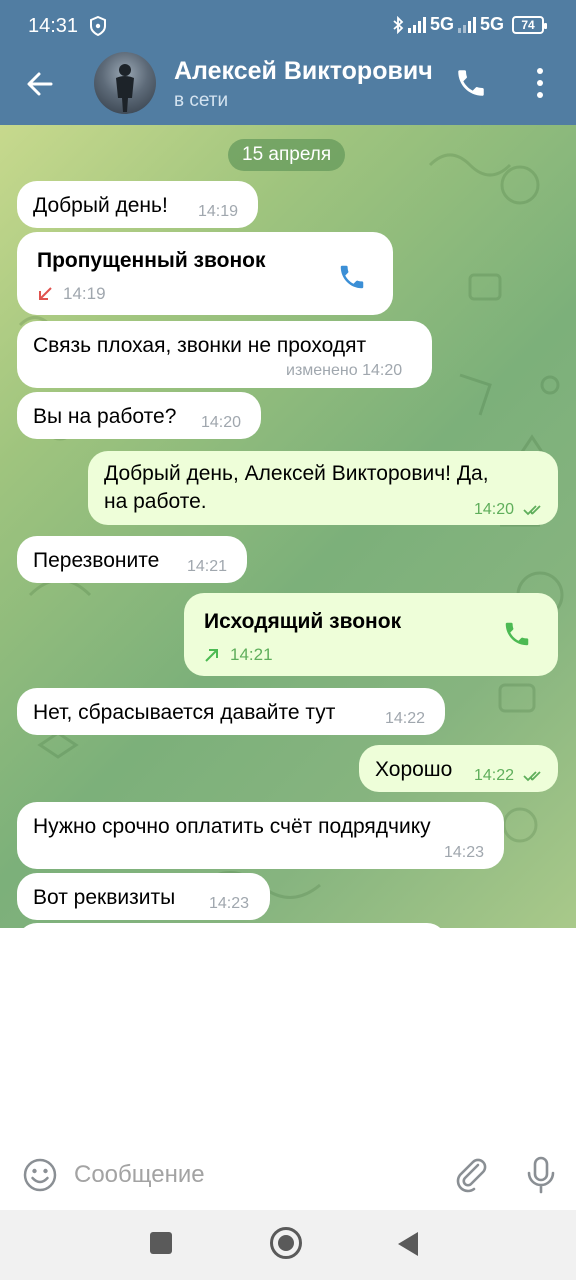 Image resolution: width=576 pixels, height=1280 pixels. What do you see at coordinates (207, 566) in the screenshot?
I see `message-time: 14:21` at bounding box center [207, 566].